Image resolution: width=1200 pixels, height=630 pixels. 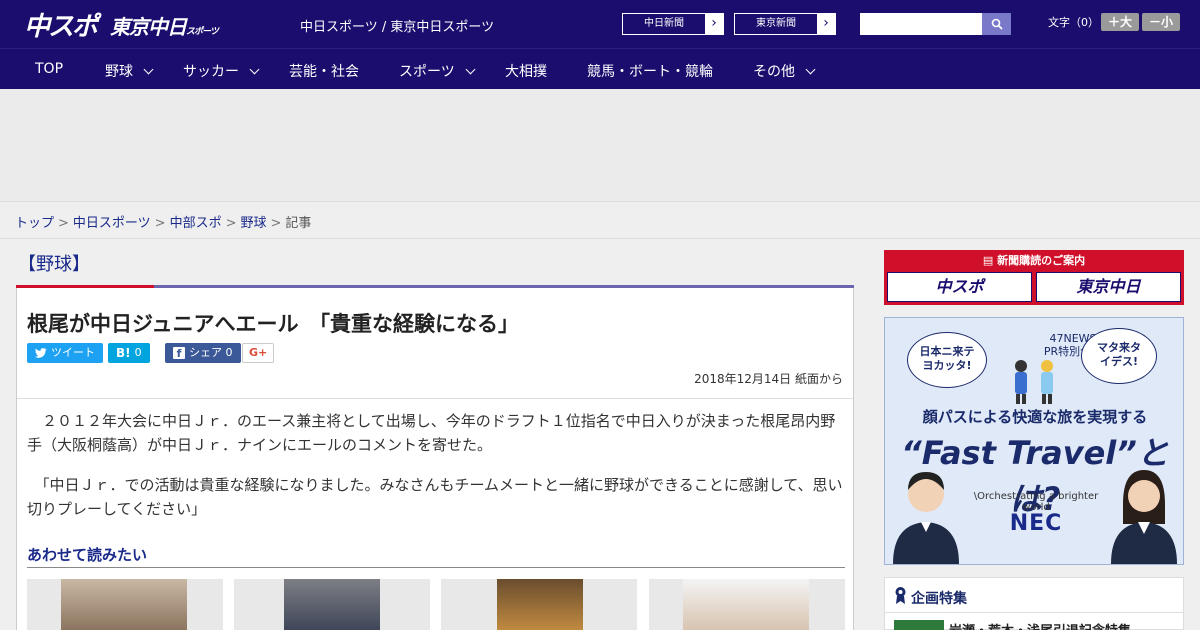 I want to click on site-name: 中日スポーツ / 東京中日スポーツ, so click(x=397, y=27).